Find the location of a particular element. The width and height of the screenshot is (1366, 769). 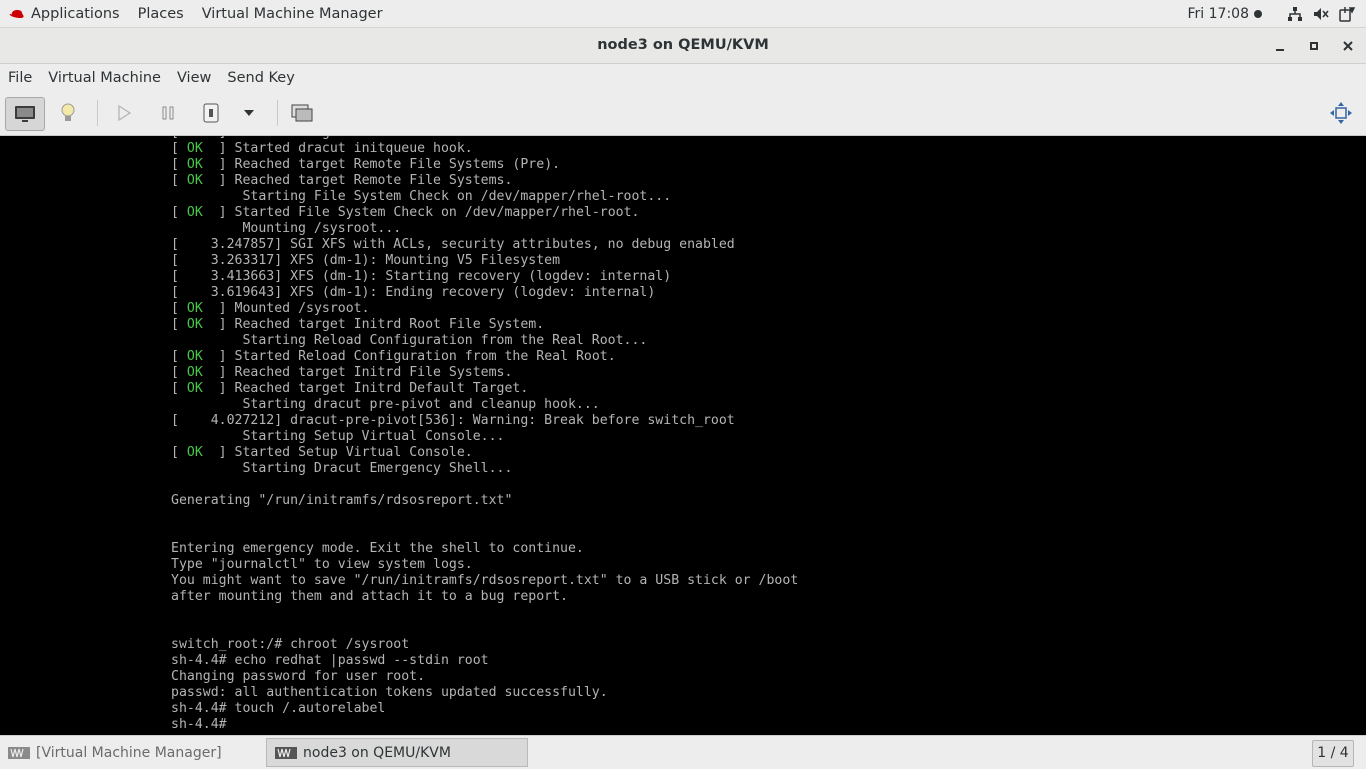

task-node3-label: node3 on QEMU/KVM is located at coordinates (377, 752).